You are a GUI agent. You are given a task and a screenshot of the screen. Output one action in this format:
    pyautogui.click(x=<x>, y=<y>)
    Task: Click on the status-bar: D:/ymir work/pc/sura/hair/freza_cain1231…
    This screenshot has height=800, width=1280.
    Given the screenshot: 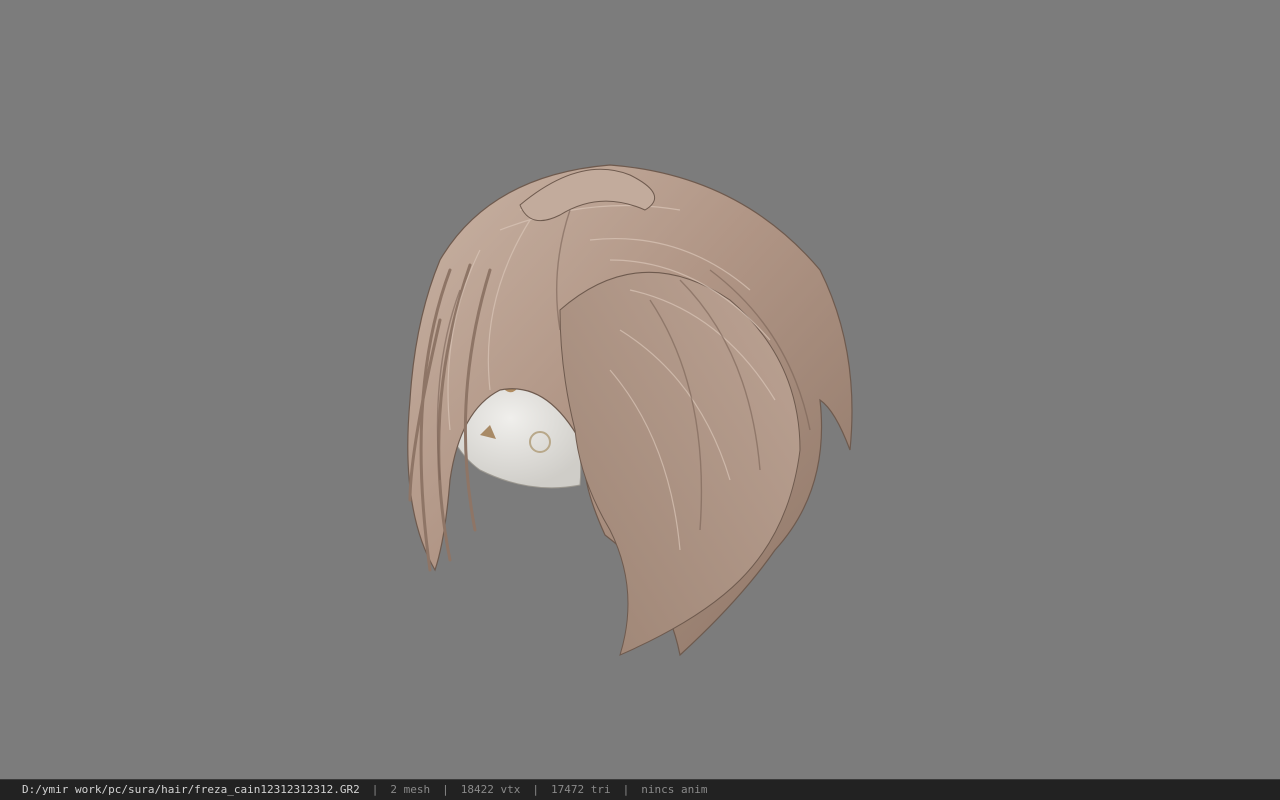 What is the action you would take?
    pyautogui.click(x=640, y=789)
    